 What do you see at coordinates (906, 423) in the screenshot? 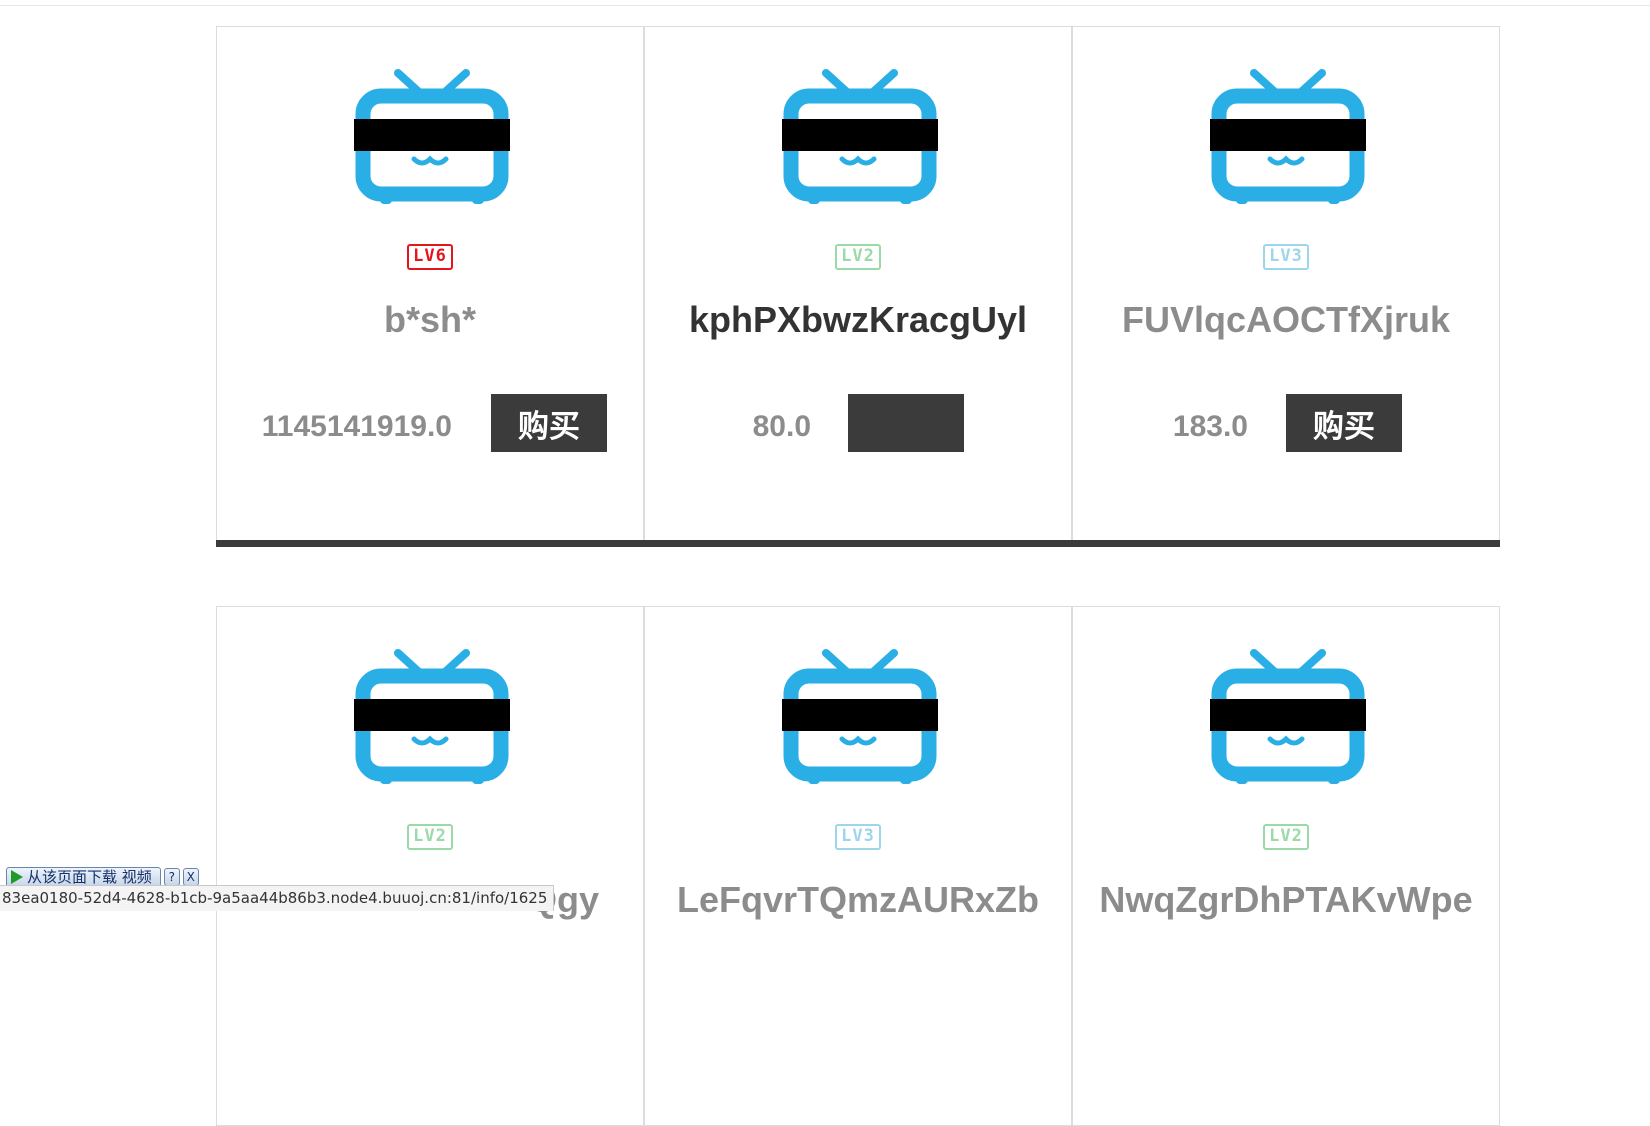
I see `buy-button` at bounding box center [906, 423].